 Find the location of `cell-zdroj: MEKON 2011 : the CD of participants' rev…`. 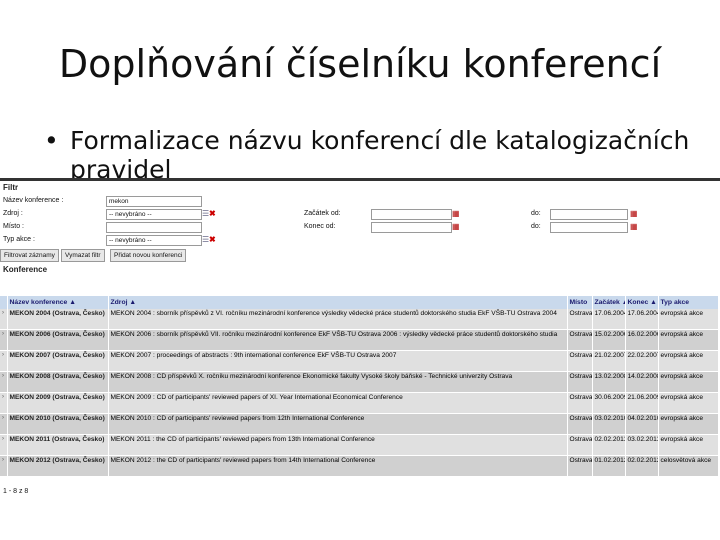

cell-zdroj: MEKON 2011 : the CD of participants' rev… is located at coordinates (338, 445).